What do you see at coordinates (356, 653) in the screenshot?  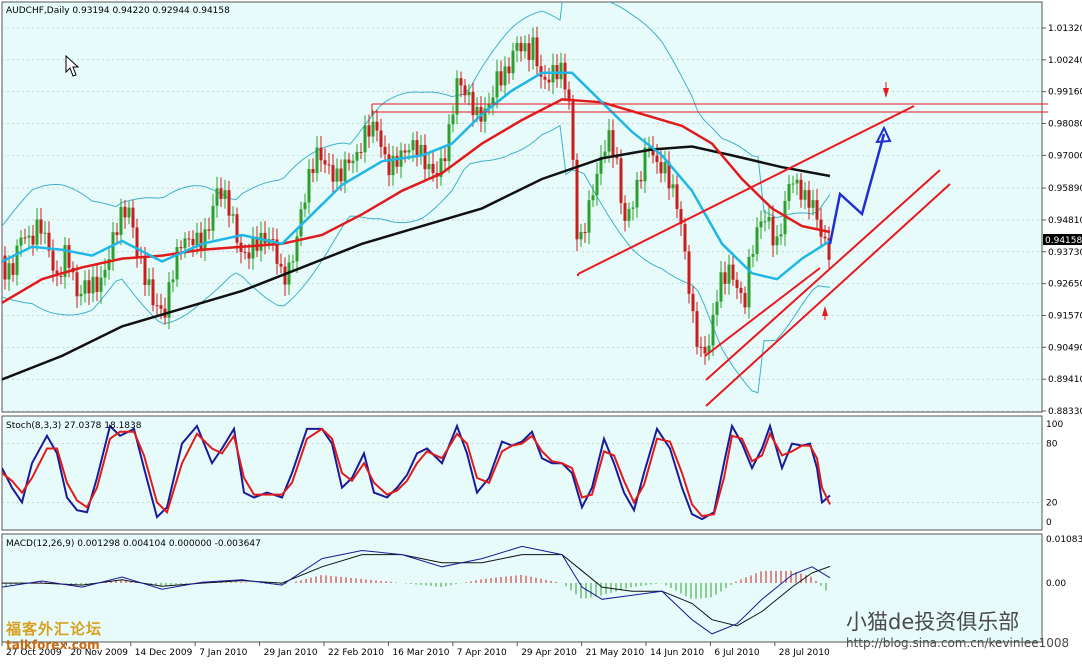 I see `date-tick-label: 22 Feb 2010` at bounding box center [356, 653].